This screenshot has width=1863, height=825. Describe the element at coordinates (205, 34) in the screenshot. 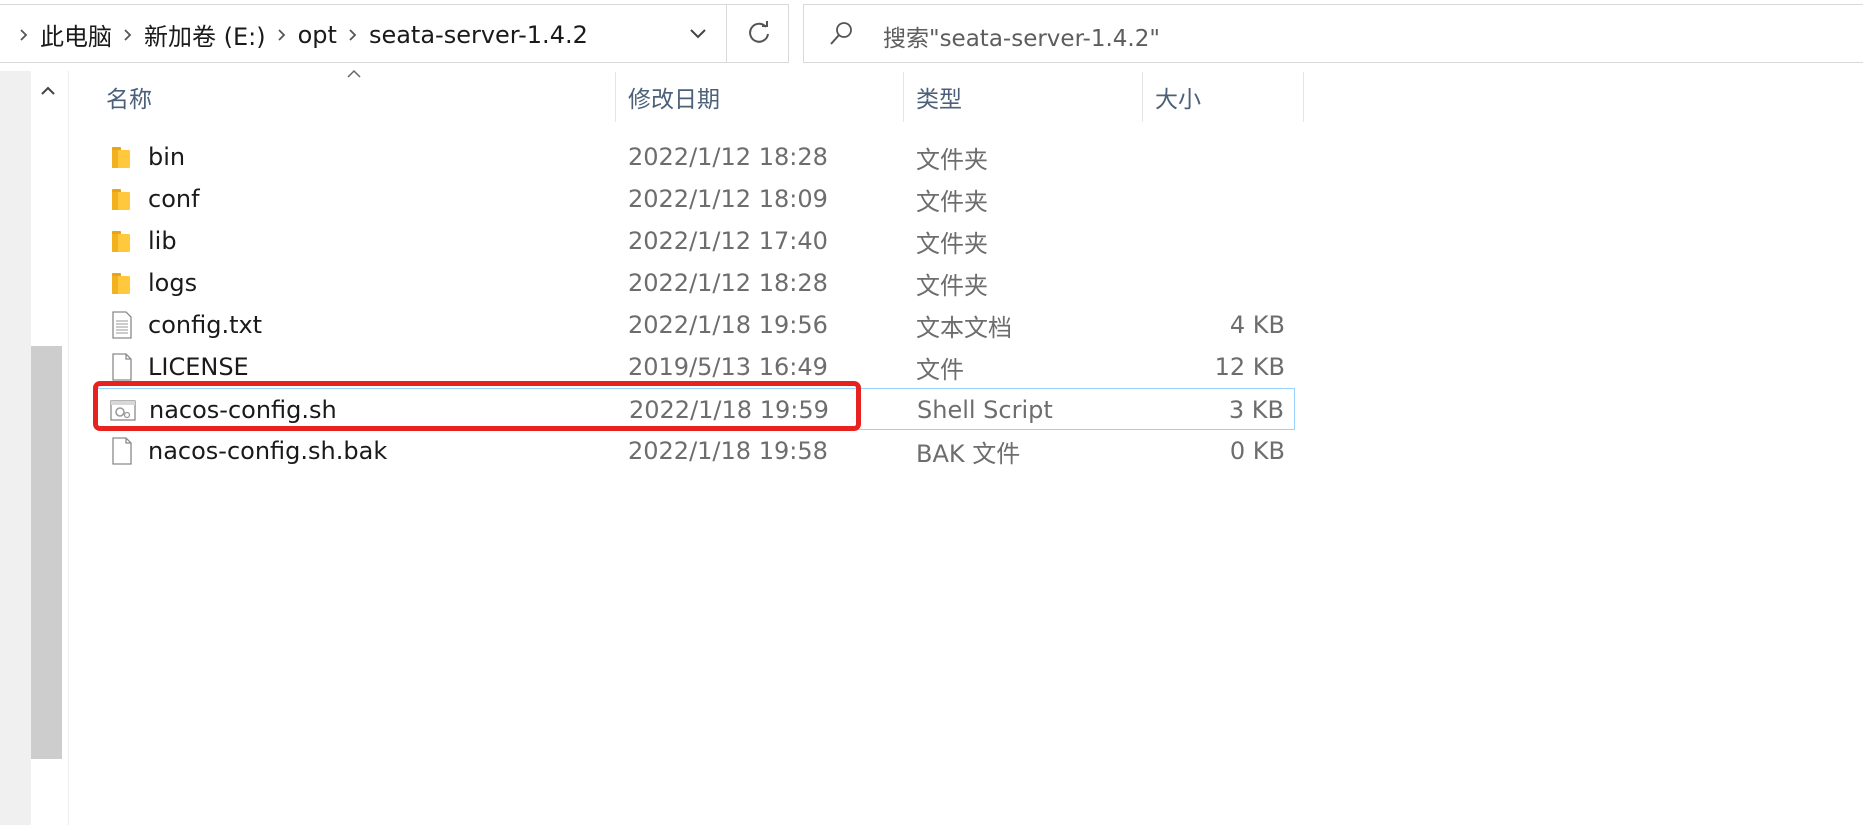

I see `breadcrumb-drive: 新加卷 (E:)` at that location.